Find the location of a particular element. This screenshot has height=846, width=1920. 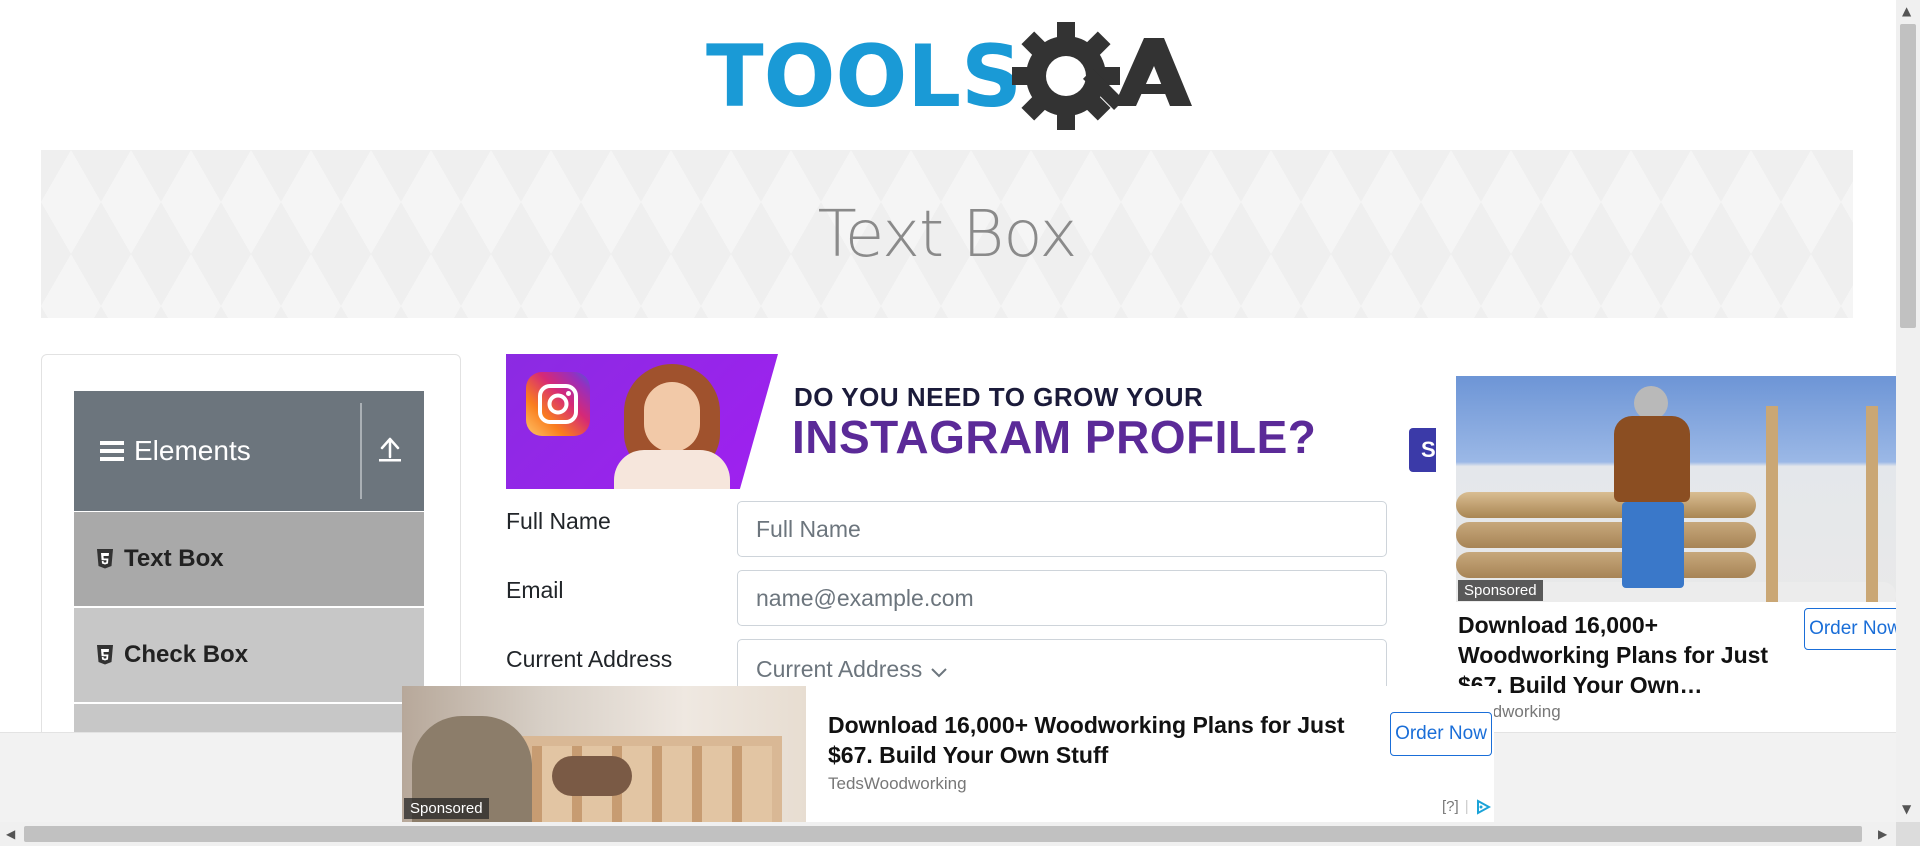

svg-text: TOOLS is located at coordinates (864, 77).